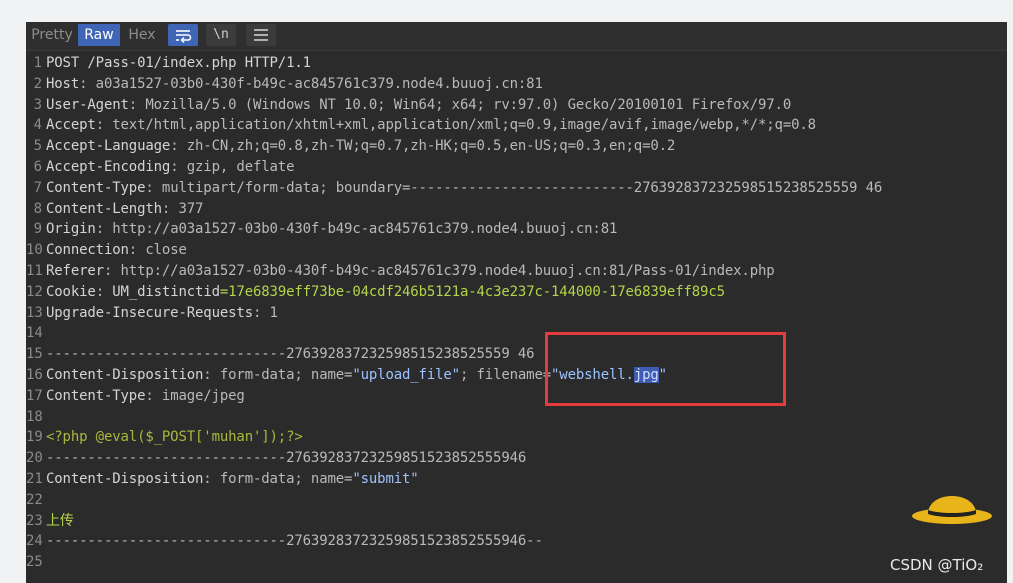 This screenshot has width=1013, height=583. I want to click on code-token: Content-Length, so click(104, 208).